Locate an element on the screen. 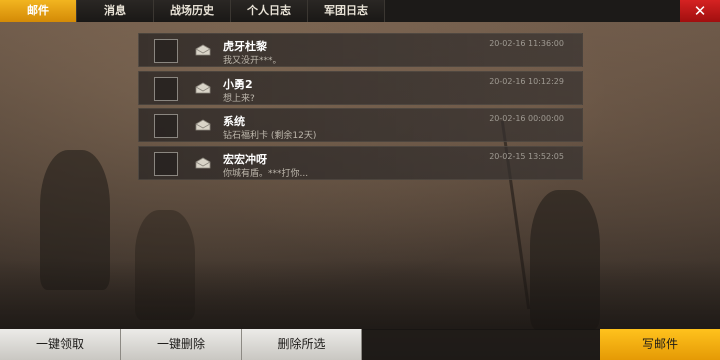  mail-row: 小勇2 想上来? 20-02-16 10:12:29 is located at coordinates (360, 87).